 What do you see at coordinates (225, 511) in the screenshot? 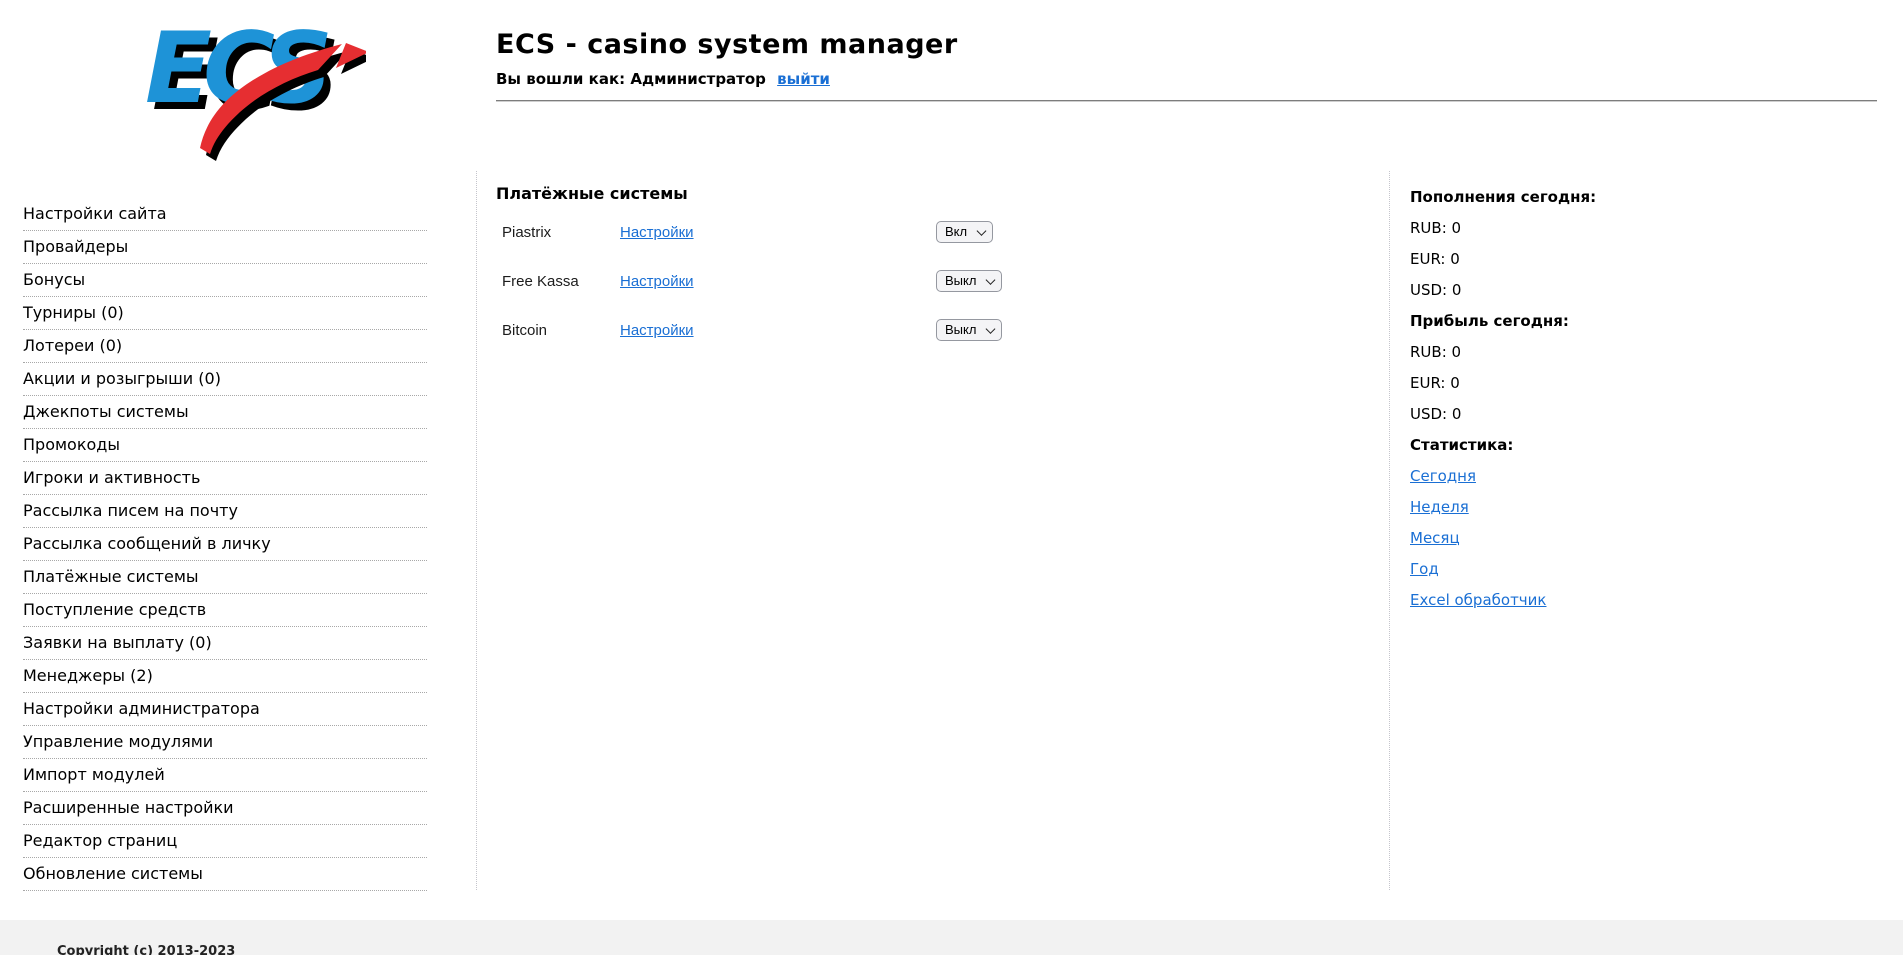
I see `sidebar-item-email-mailing: Рассылка писем на почту` at bounding box center [225, 511].